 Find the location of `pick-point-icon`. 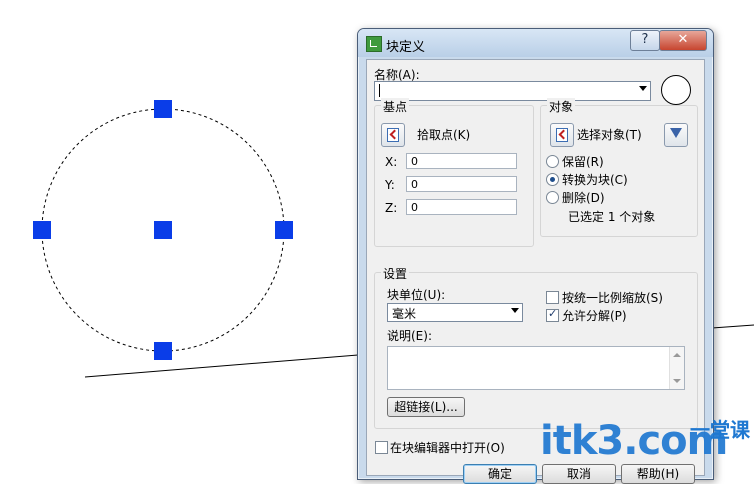

pick-point-icon is located at coordinates (393, 135).